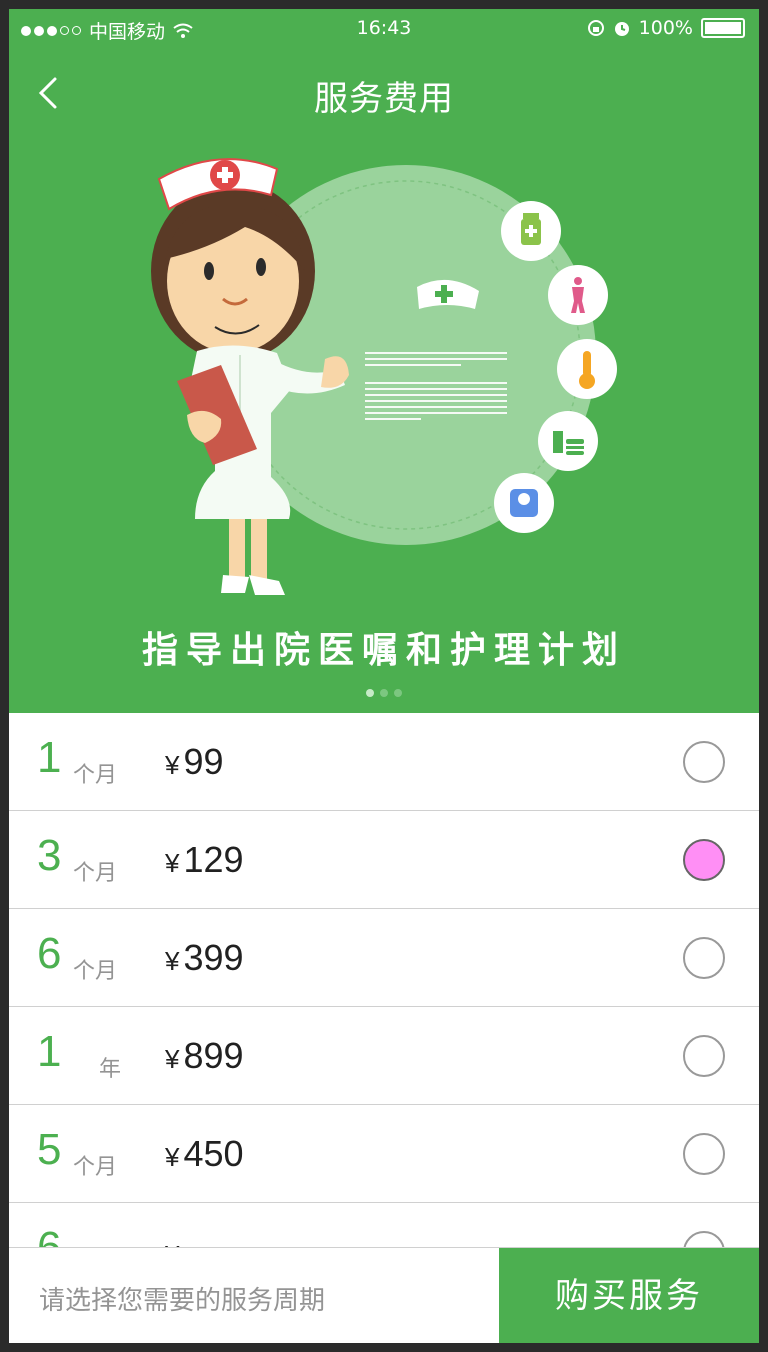  I want to click on period-hint: 请选择您需要的服务周期, so click(182, 1301).